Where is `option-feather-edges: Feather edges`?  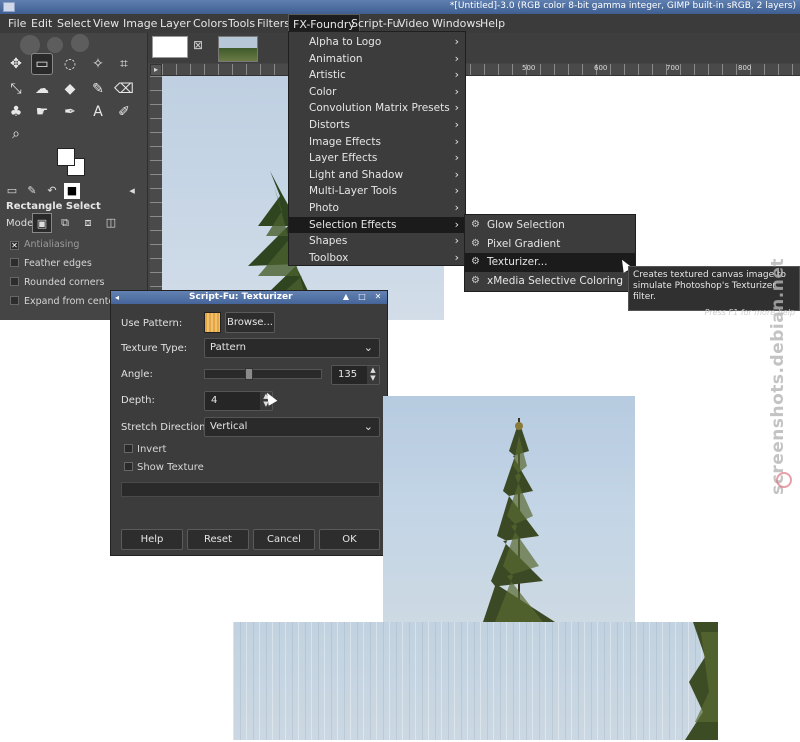 option-feather-edges: Feather edges is located at coordinates (51, 263).